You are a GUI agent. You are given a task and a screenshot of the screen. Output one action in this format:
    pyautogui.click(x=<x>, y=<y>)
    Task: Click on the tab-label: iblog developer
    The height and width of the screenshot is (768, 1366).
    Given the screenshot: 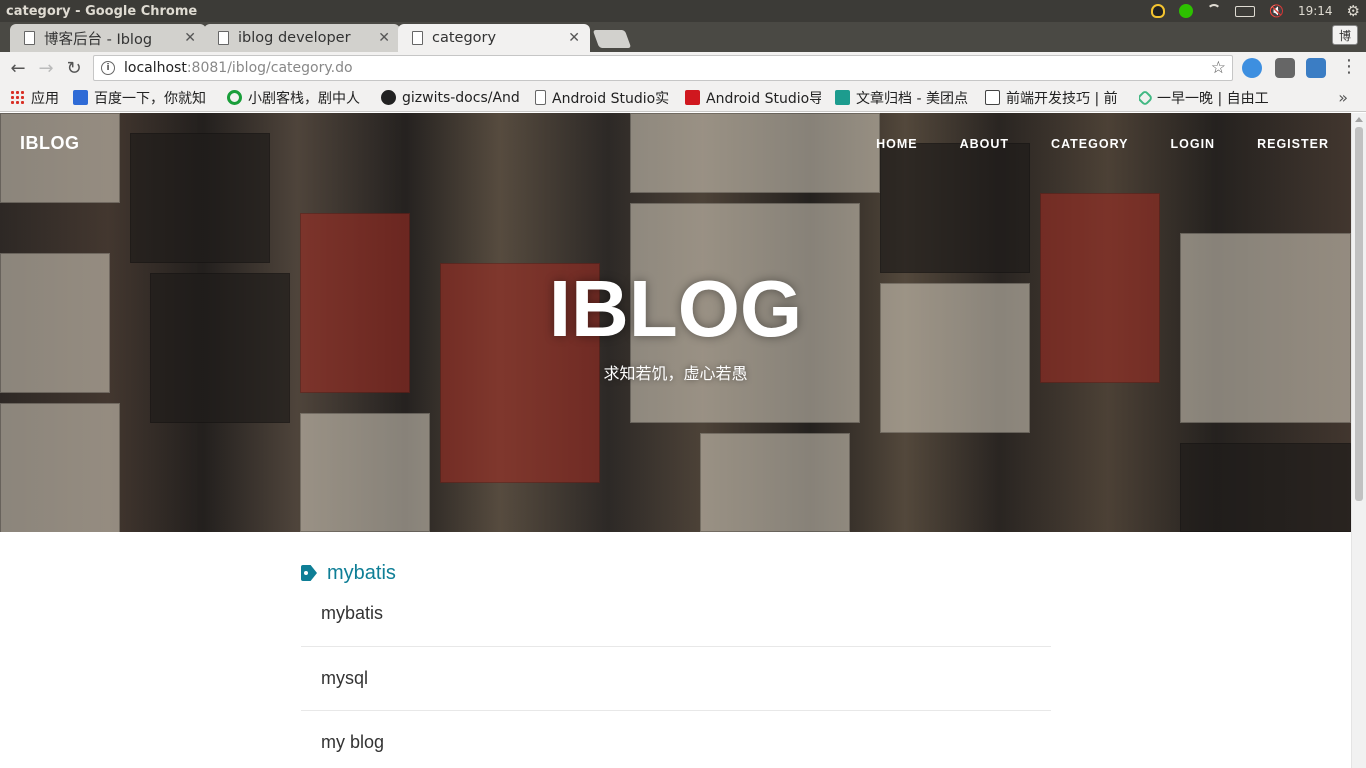 What is the action you would take?
    pyautogui.click(x=294, y=38)
    